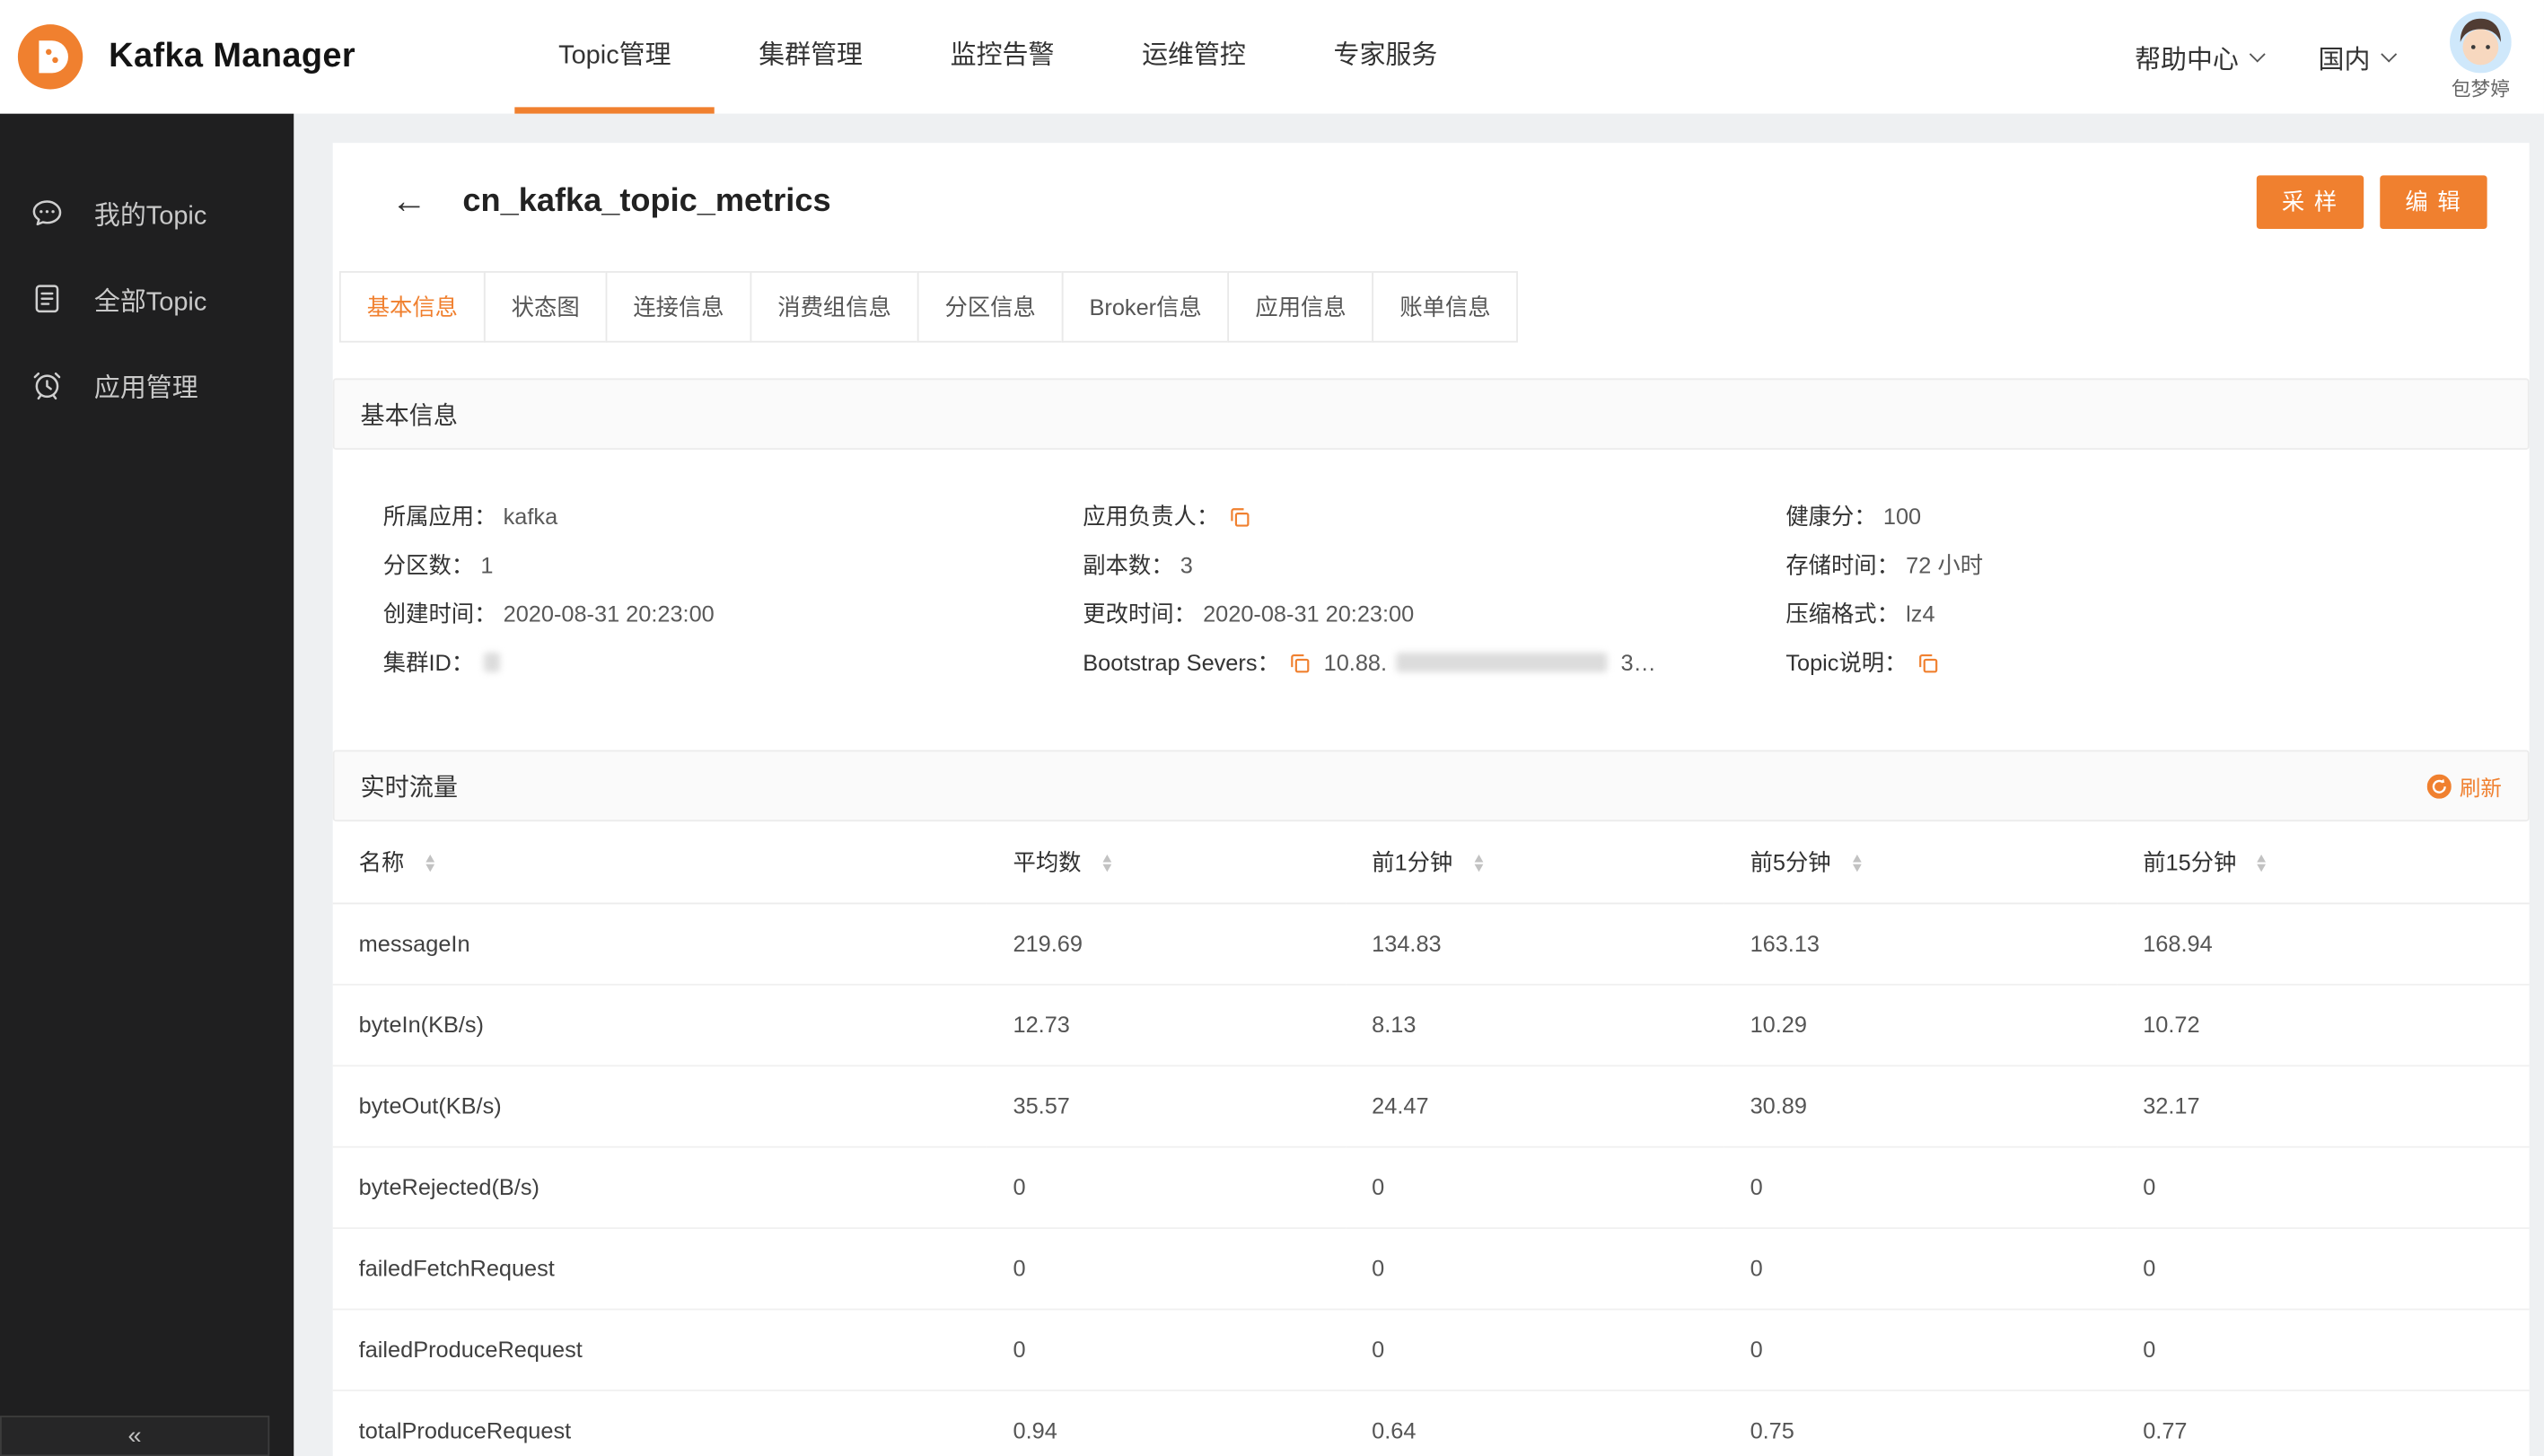 This screenshot has width=2544, height=1456. I want to click on user-avatar, so click(2481, 43).